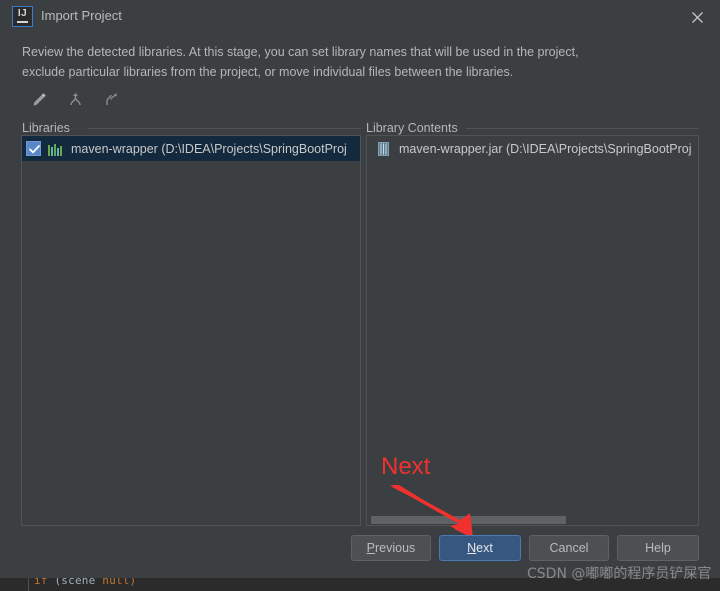  I want to click on library-icon, so click(55, 149).